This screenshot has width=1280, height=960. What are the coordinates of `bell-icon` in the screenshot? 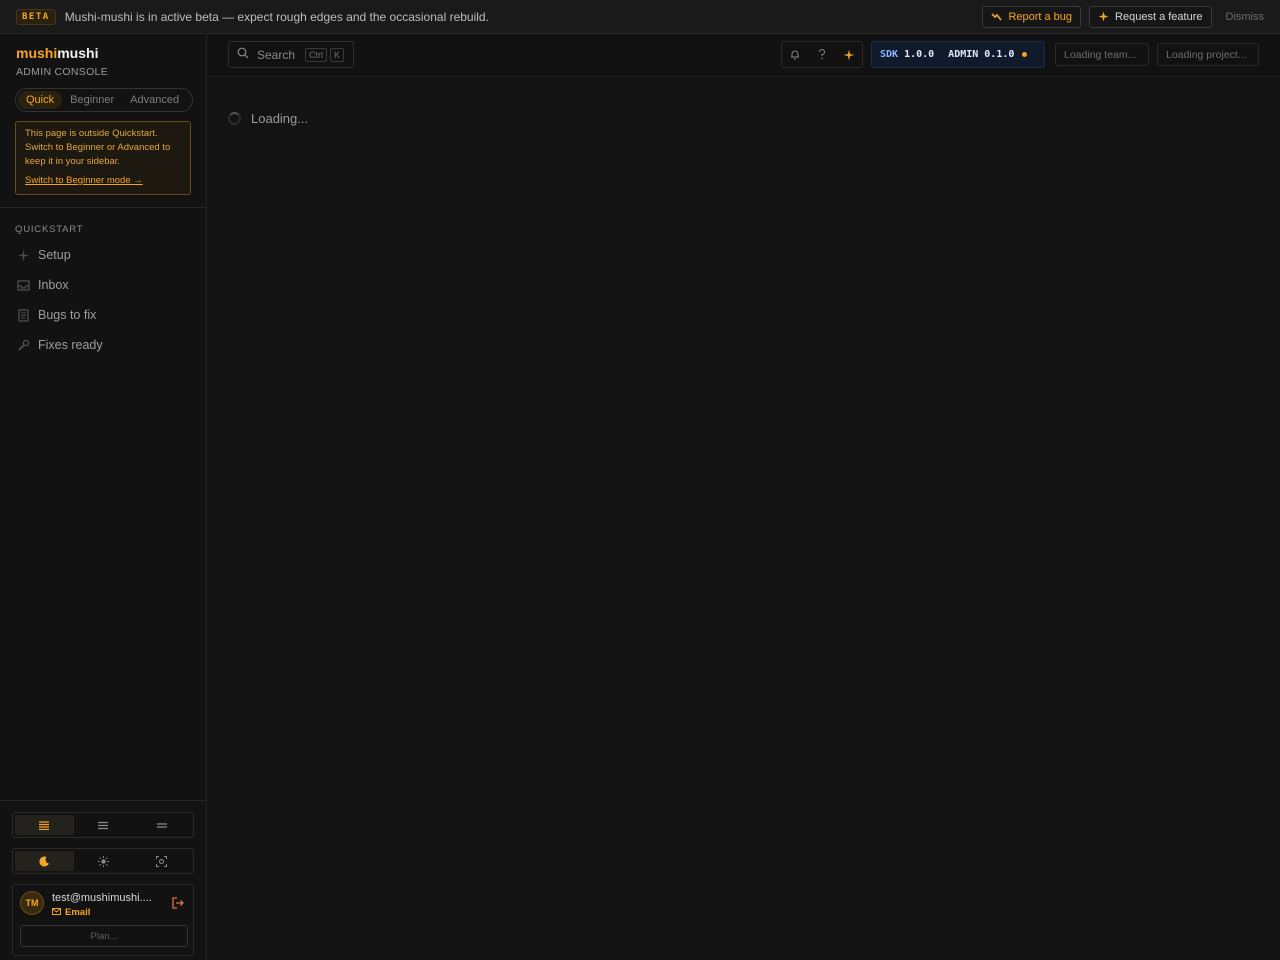 It's located at (795, 55).